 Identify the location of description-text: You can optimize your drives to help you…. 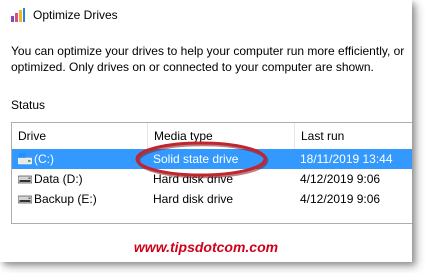
(211, 59).